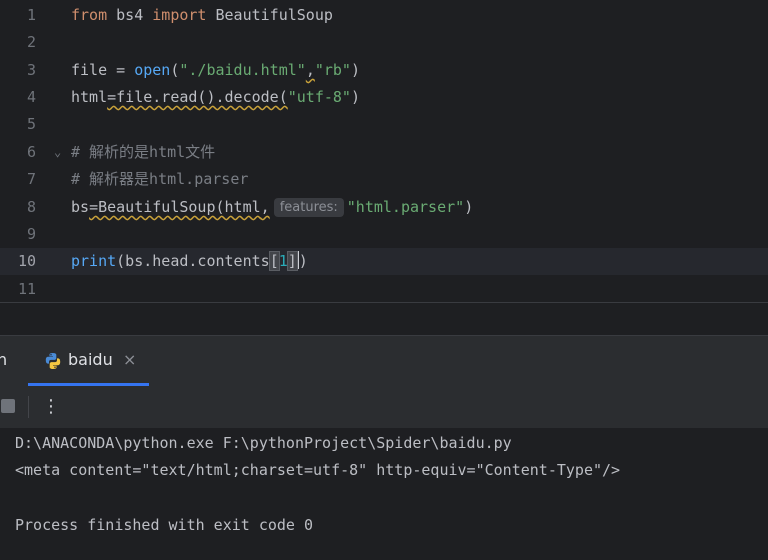 Image resolution: width=768 pixels, height=560 pixels. Describe the element at coordinates (308, 207) in the screenshot. I see `parameter-hint: features:` at that location.